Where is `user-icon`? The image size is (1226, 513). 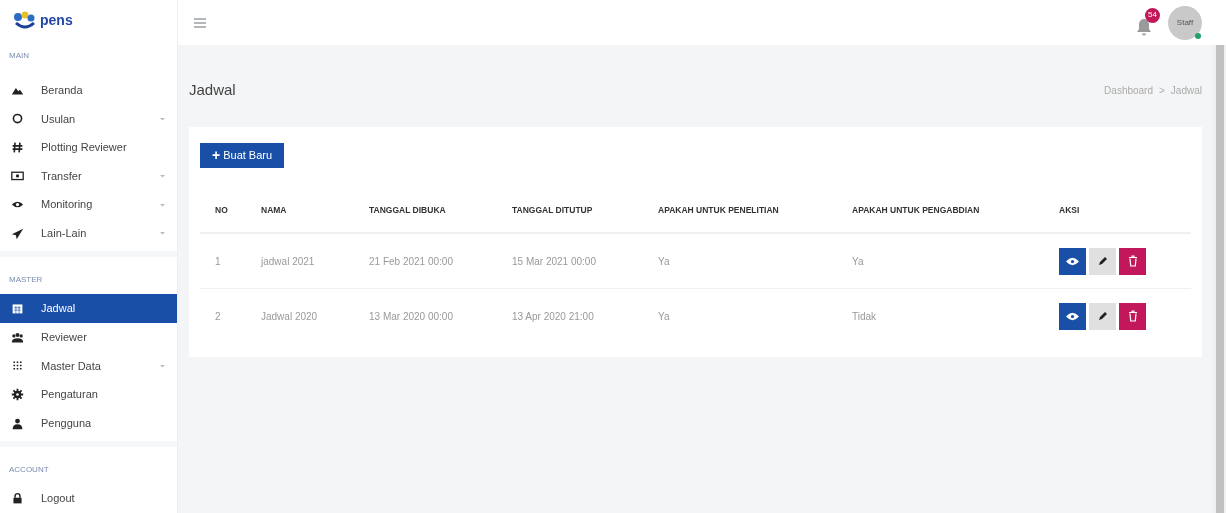
user-icon is located at coordinates (17, 423).